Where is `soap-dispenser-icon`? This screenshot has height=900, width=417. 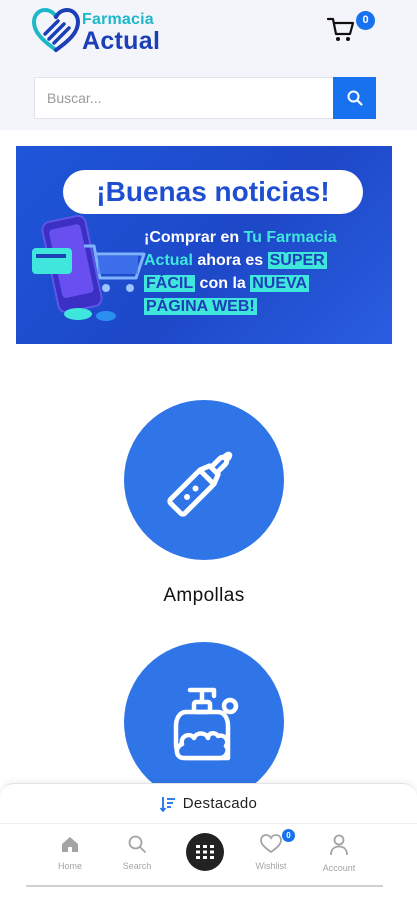
soap-dispenser-icon is located at coordinates (206, 724).